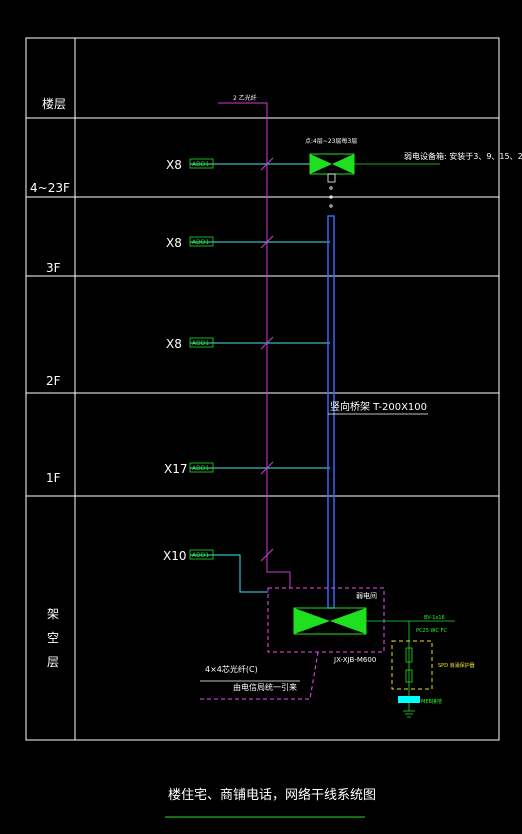 This screenshot has width=522, height=834. Describe the element at coordinates (53, 478) in the screenshot. I see `floor-label-1: 1F` at that location.